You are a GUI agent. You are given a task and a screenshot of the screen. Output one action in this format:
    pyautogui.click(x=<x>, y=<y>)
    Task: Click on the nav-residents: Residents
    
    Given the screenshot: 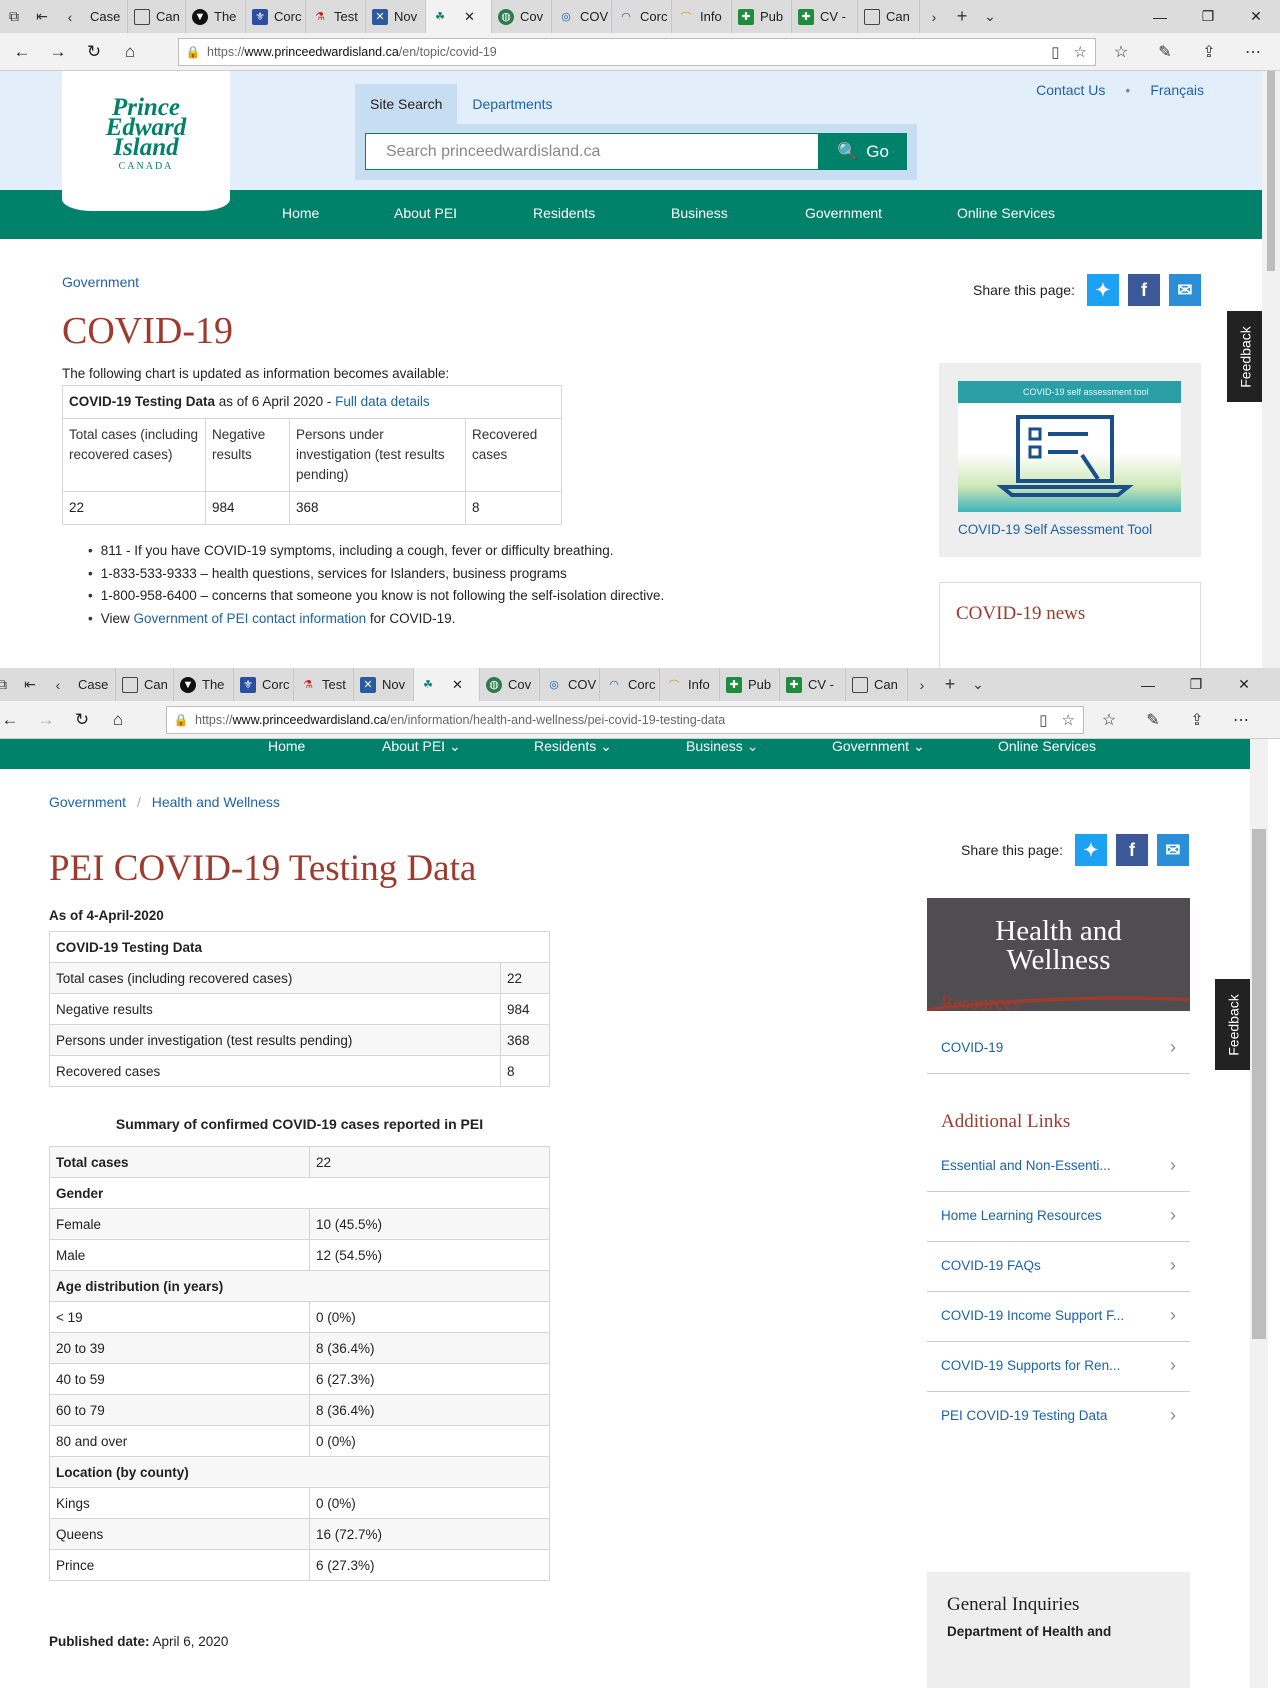 What is the action you would take?
    pyautogui.click(x=564, y=213)
    